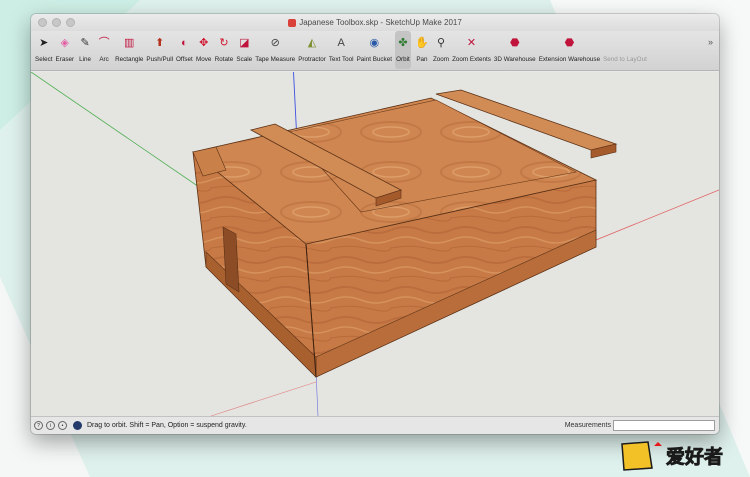 The image size is (750, 477). What do you see at coordinates (441, 42) in the screenshot?
I see `zoom-icon: ⚲` at bounding box center [441, 42].